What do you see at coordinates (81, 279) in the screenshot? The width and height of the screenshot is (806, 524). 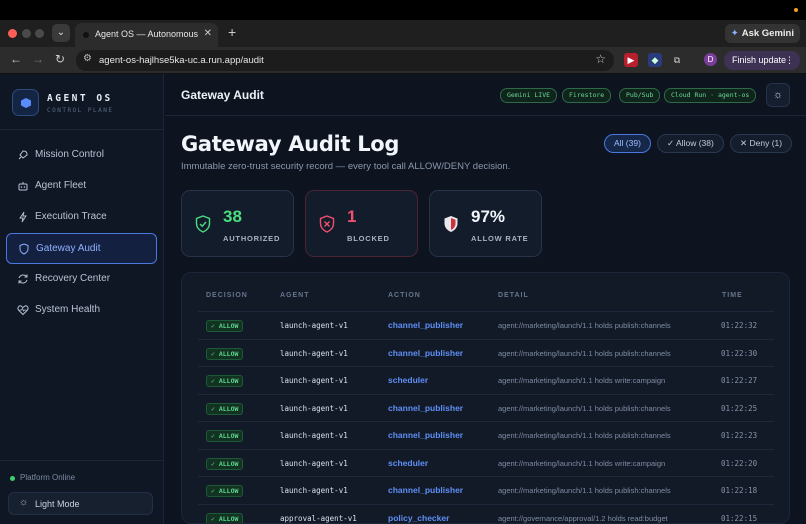 I see `sidebar-item-recovery-center: Recovery Center` at bounding box center [81, 279].